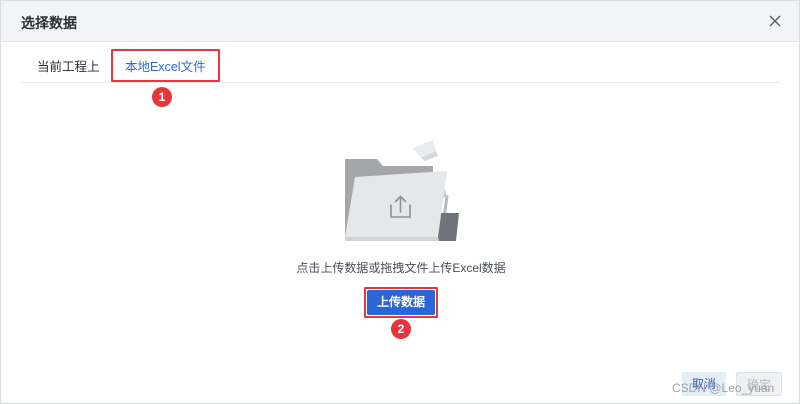 The width and height of the screenshot is (800, 404). I want to click on confirm-button: 确定, so click(759, 384).